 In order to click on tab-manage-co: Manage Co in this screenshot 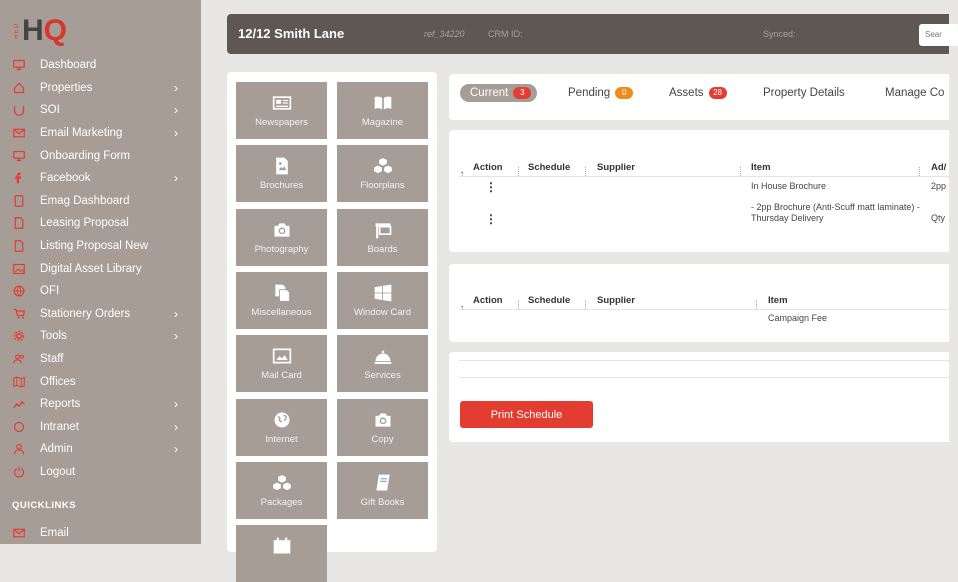, I will do `click(914, 93)`.